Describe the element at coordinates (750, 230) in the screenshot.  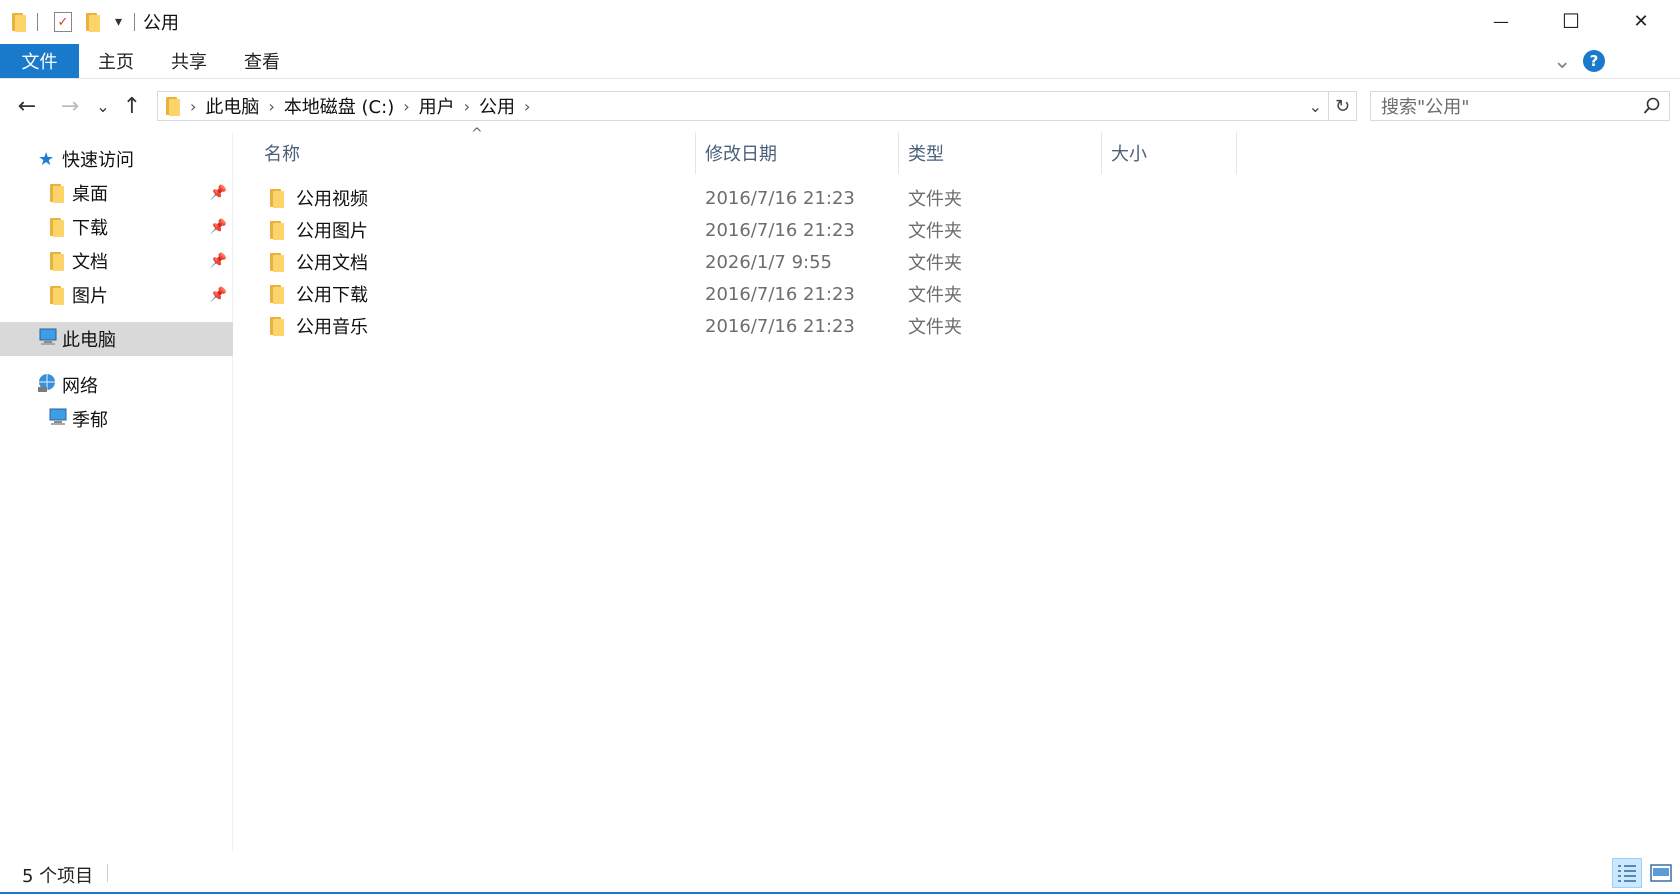
I see `file-row: 公用图片 2016/7/16 21:23 文件夹` at that location.